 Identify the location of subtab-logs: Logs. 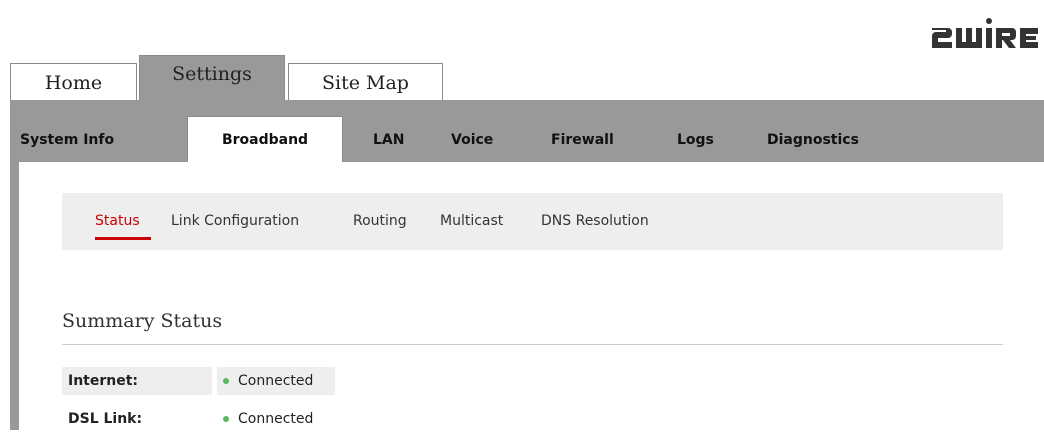
(695, 140).